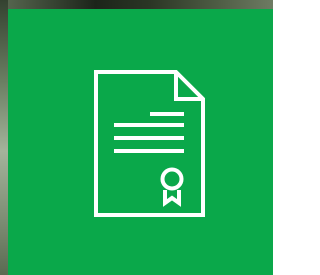  Describe the element at coordinates (4, 137) in the screenshot. I see `background-photo-edge-left` at that location.